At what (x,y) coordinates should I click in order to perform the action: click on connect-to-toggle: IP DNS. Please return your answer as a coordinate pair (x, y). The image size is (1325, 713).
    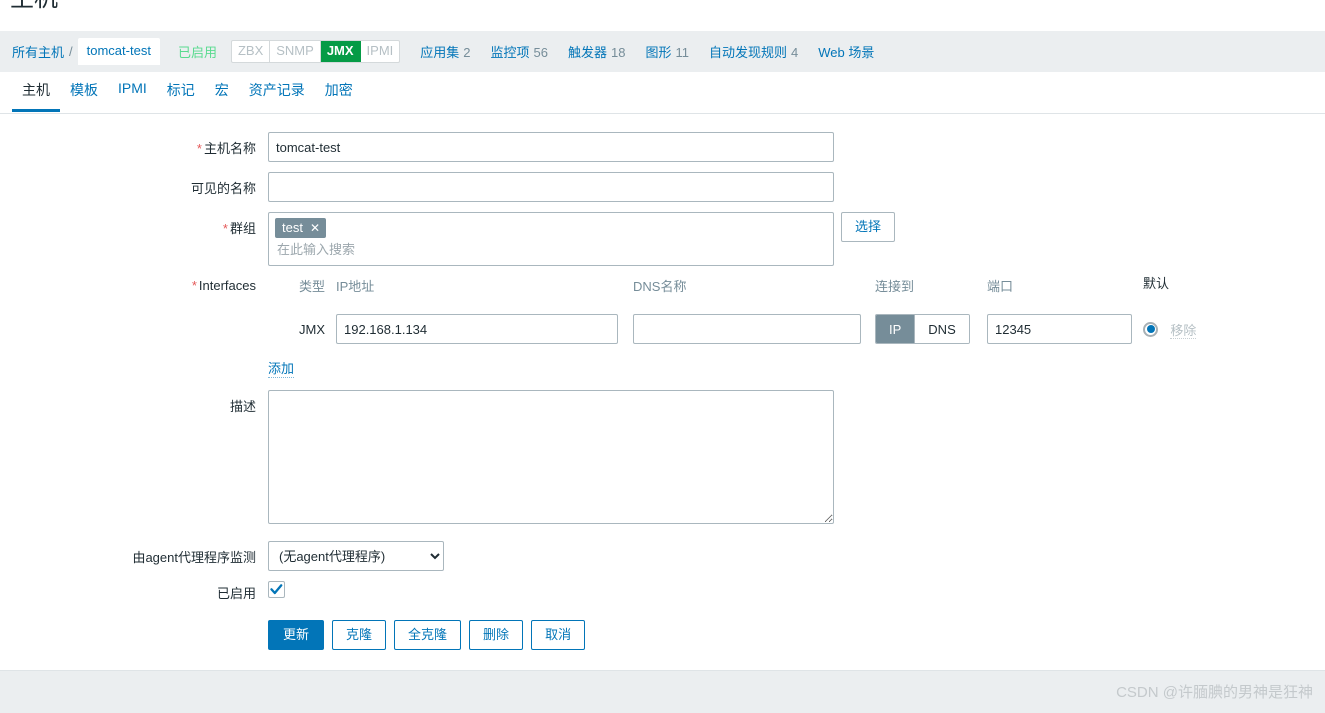
    Looking at the image, I should click on (922, 329).